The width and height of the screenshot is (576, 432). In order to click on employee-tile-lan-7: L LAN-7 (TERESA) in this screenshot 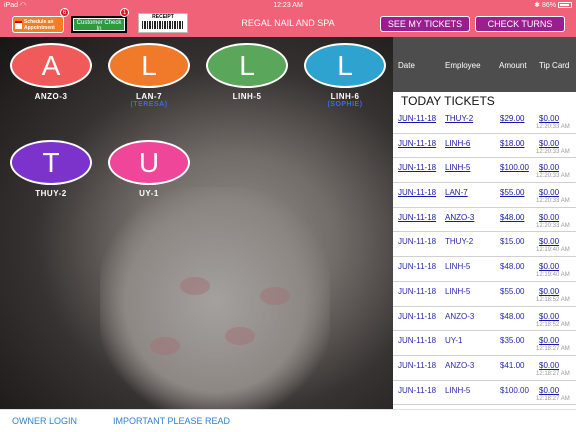, I will do `click(149, 75)`.